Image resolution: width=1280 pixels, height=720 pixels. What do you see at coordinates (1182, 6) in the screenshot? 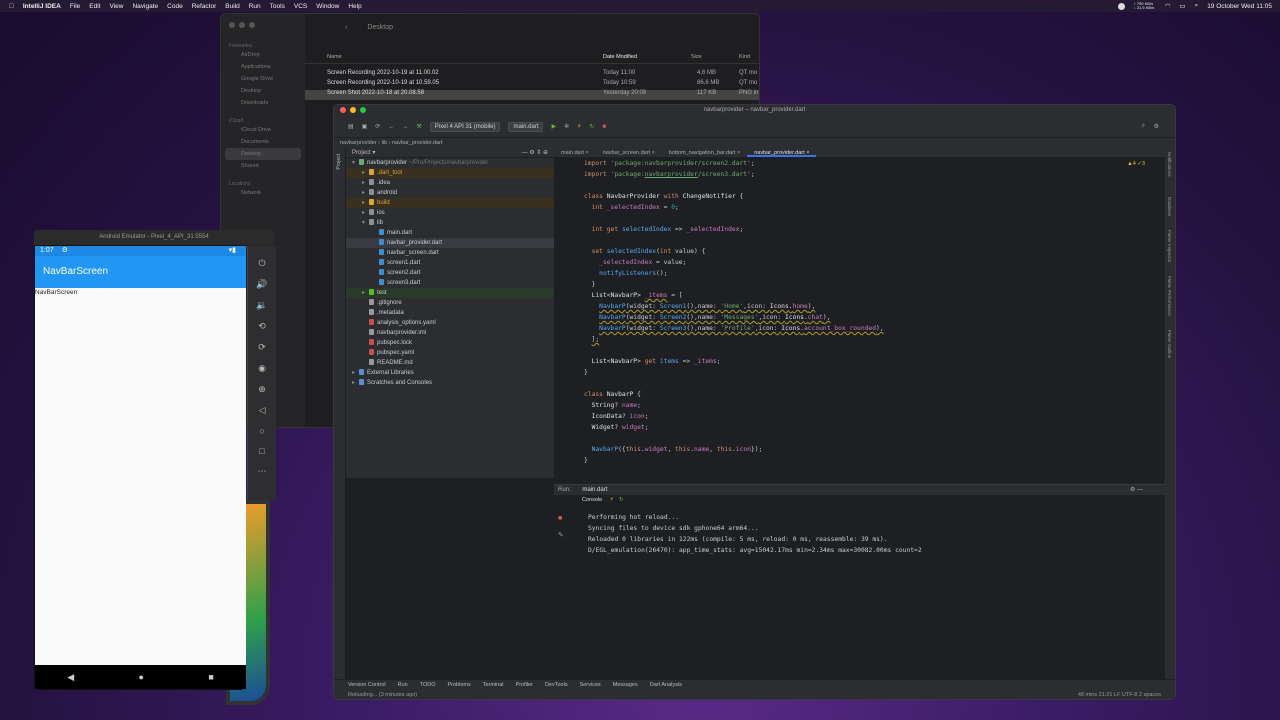
I see `battery-icon: ▭` at bounding box center [1182, 6].